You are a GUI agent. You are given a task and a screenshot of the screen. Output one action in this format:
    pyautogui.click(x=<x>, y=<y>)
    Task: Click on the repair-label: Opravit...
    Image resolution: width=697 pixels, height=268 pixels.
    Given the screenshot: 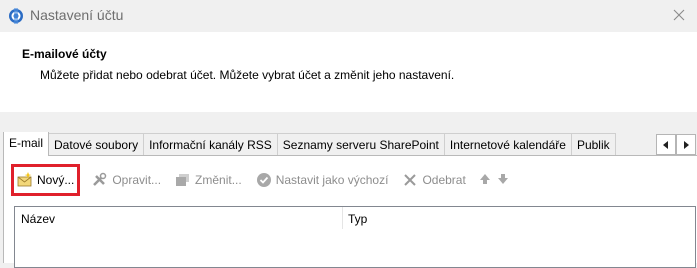 What is the action you would take?
    pyautogui.click(x=137, y=180)
    